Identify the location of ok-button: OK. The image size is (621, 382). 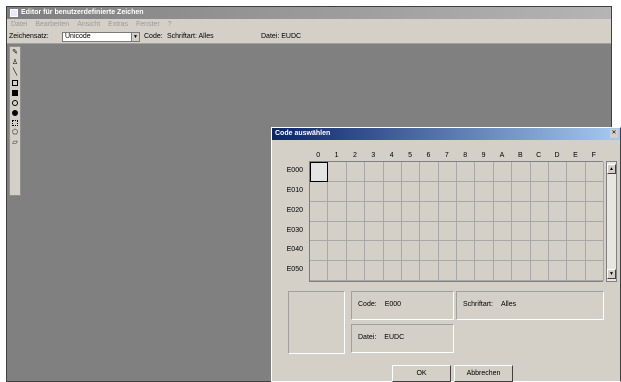
(421, 373).